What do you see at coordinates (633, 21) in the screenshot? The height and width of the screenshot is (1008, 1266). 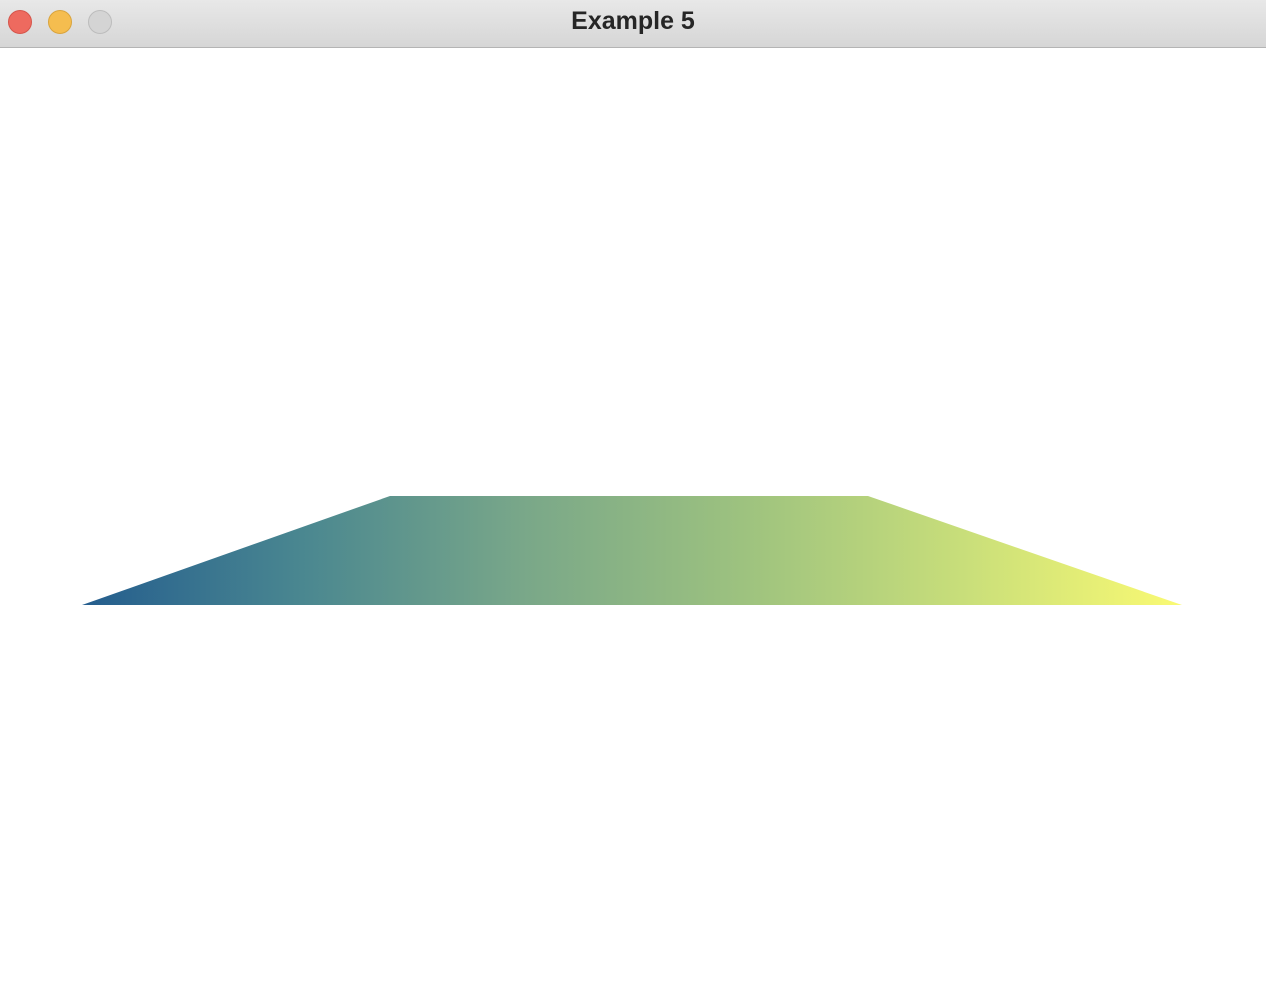 I see `window-title: Example 5` at bounding box center [633, 21].